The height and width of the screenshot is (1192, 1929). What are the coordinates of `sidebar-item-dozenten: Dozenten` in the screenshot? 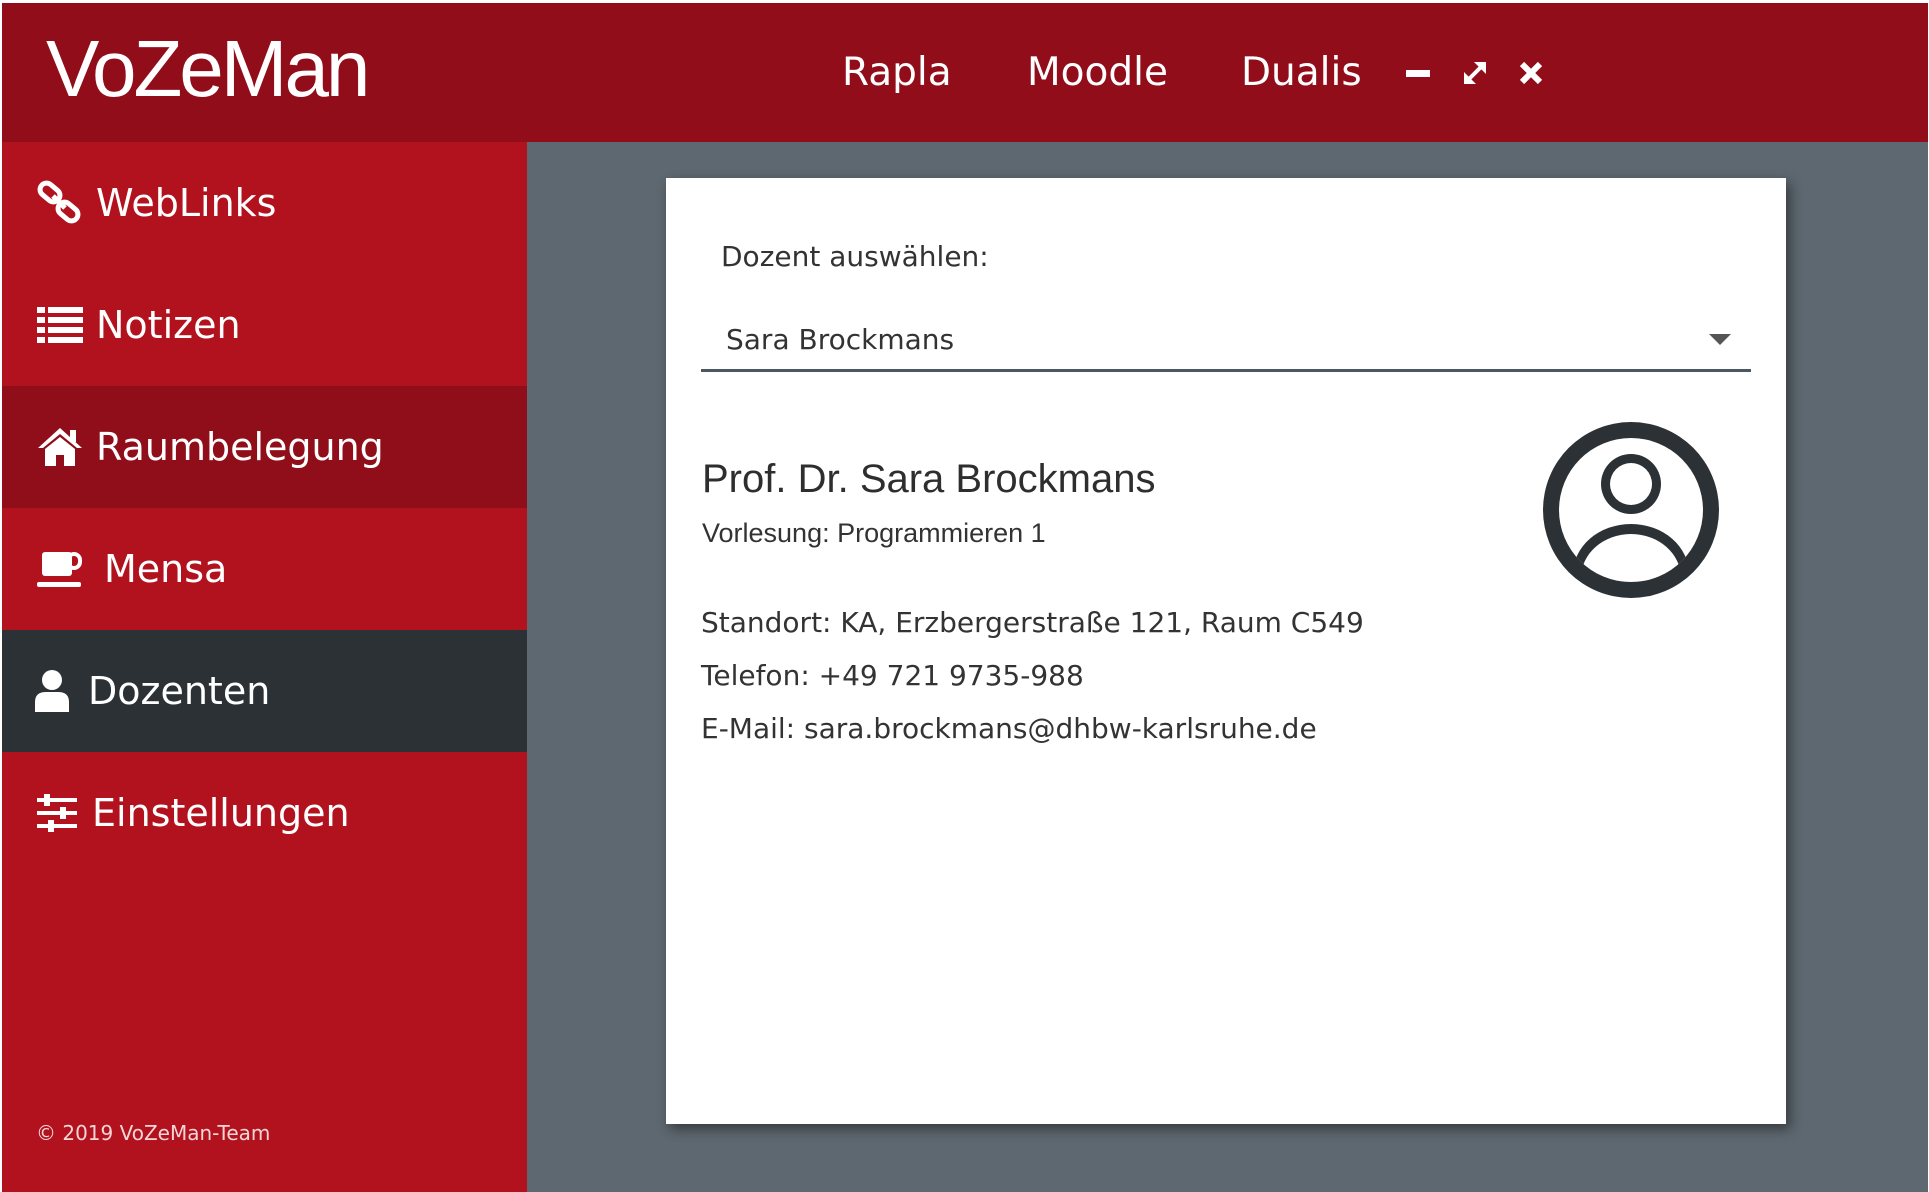 It's located at (264, 691).